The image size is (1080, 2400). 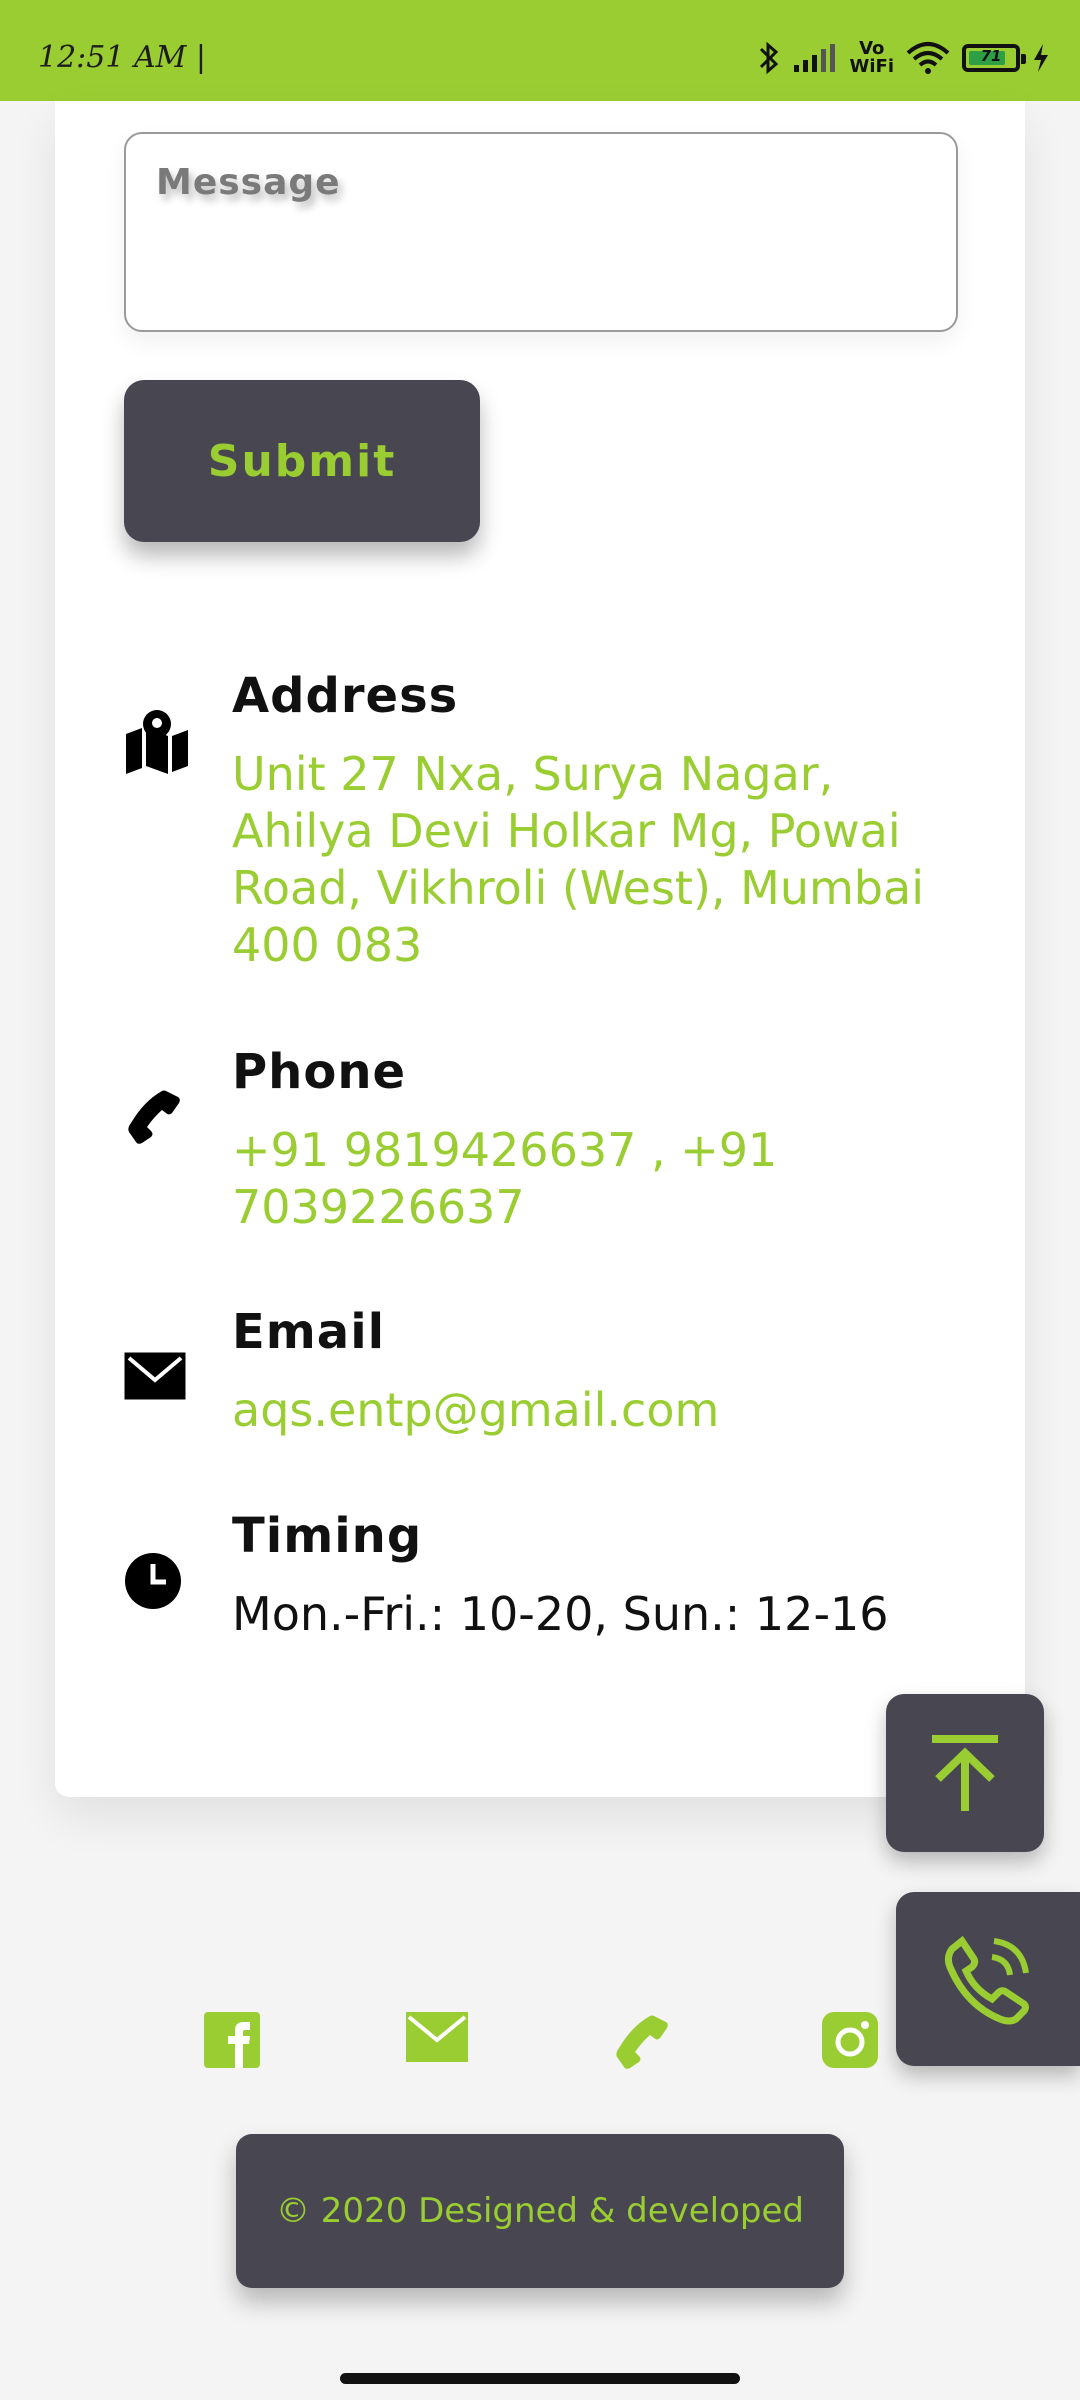 I want to click on footer-text: © 2020 Designed & developed, so click(x=540, y=2211).